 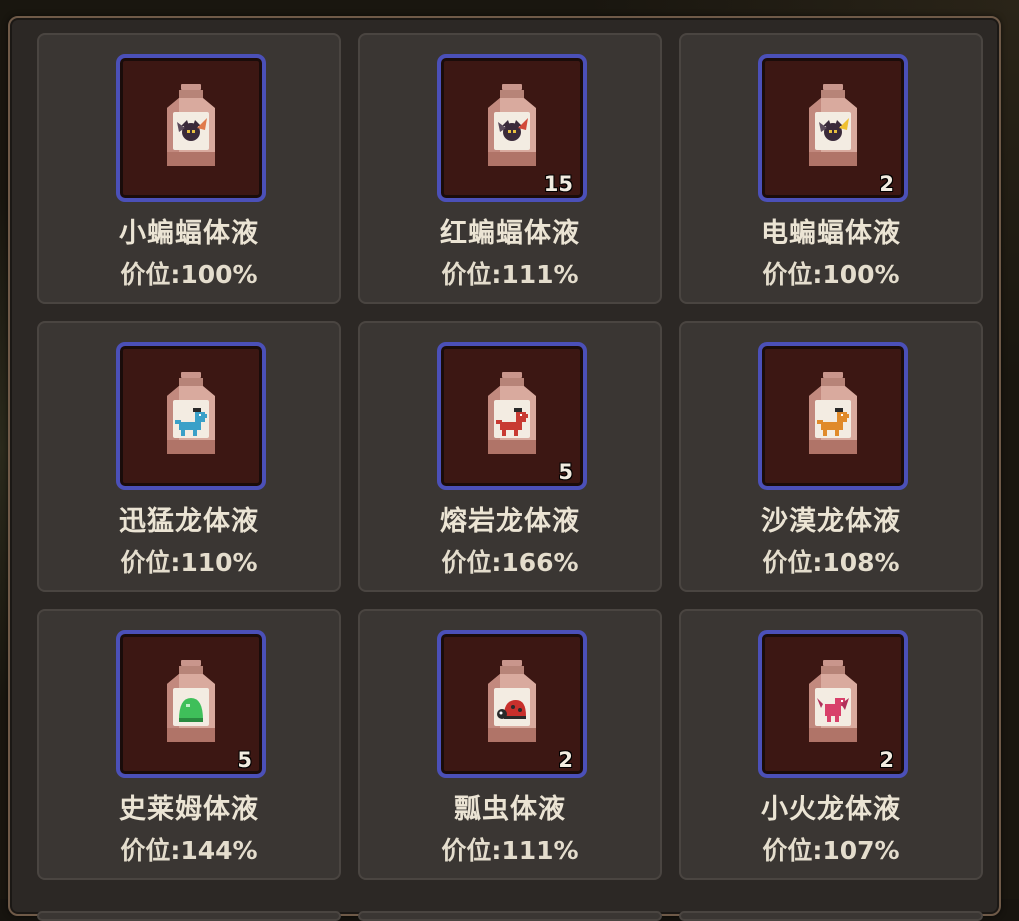 I want to click on item-name: 沙漠龙体液, so click(x=831, y=521).